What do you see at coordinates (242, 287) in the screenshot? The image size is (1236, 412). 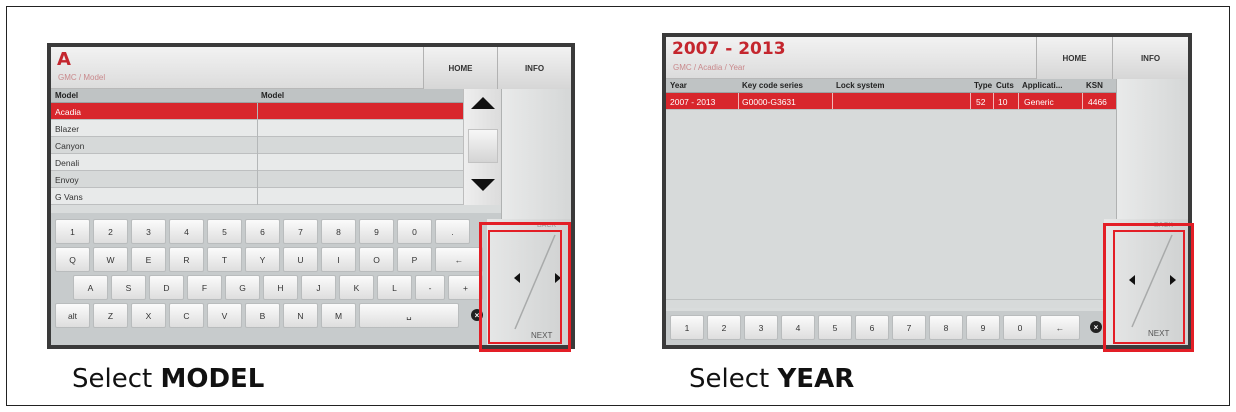 I see `key-g: G` at bounding box center [242, 287].